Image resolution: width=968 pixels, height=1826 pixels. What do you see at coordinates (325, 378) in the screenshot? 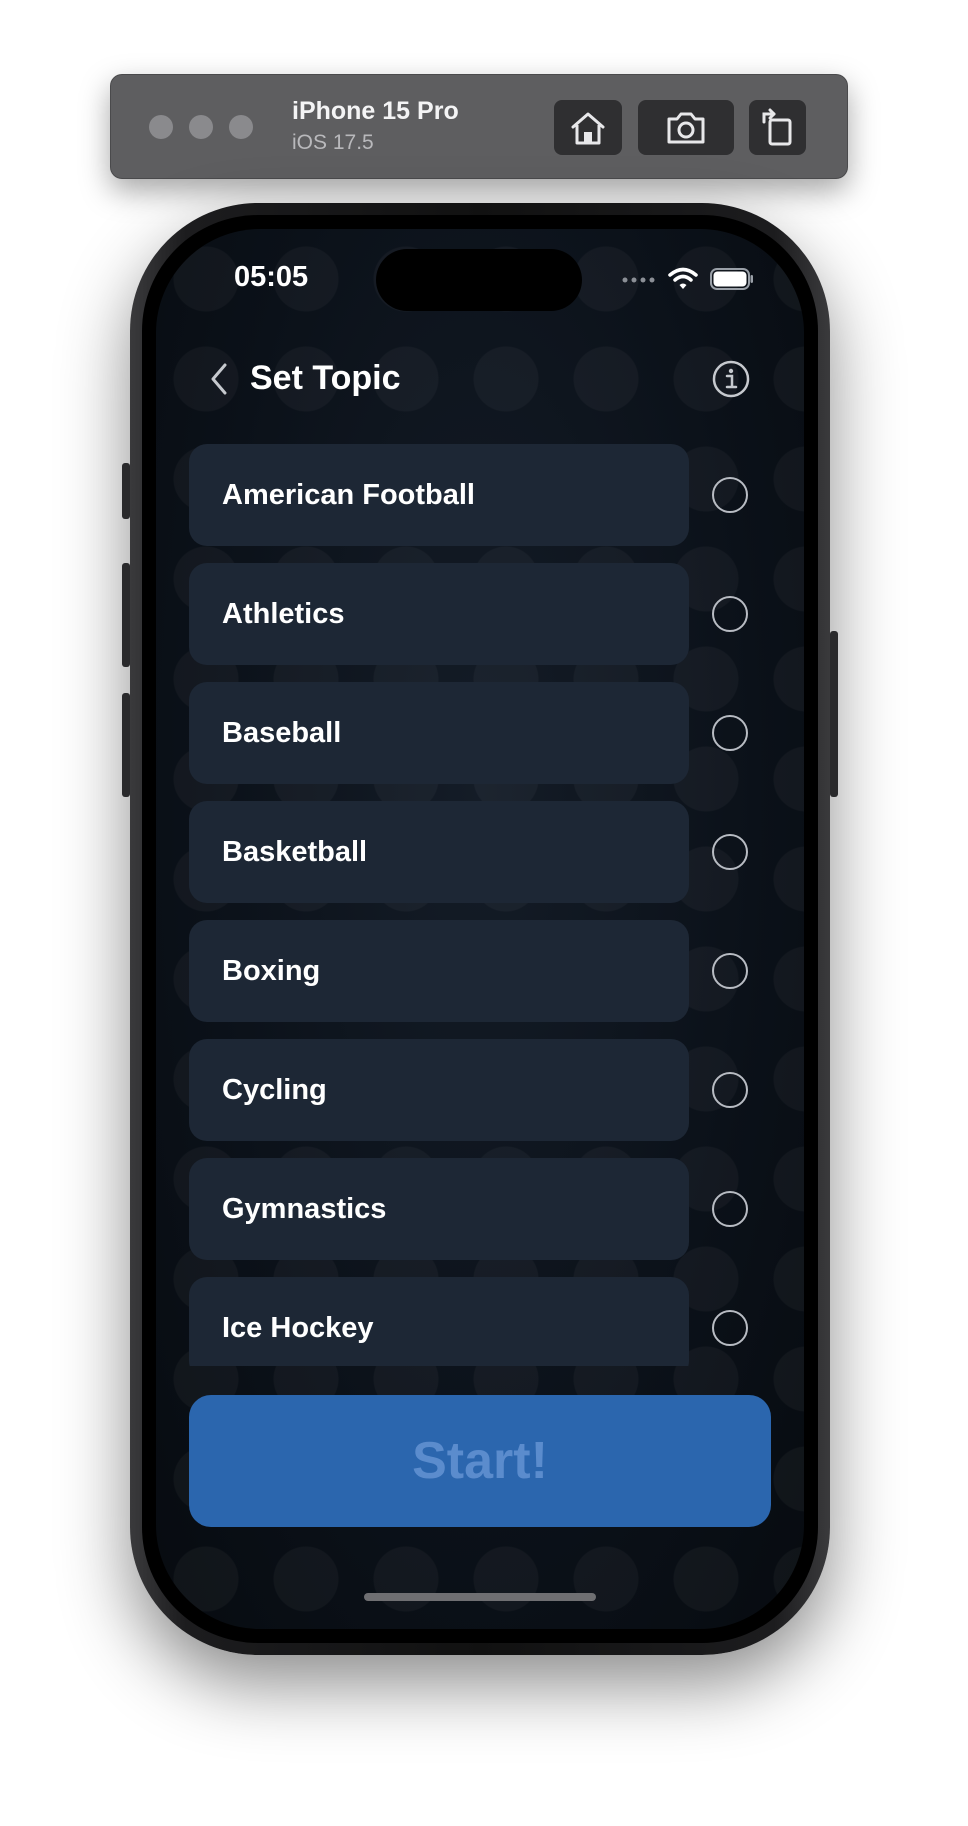
I see `page-title: Set Topic` at bounding box center [325, 378].